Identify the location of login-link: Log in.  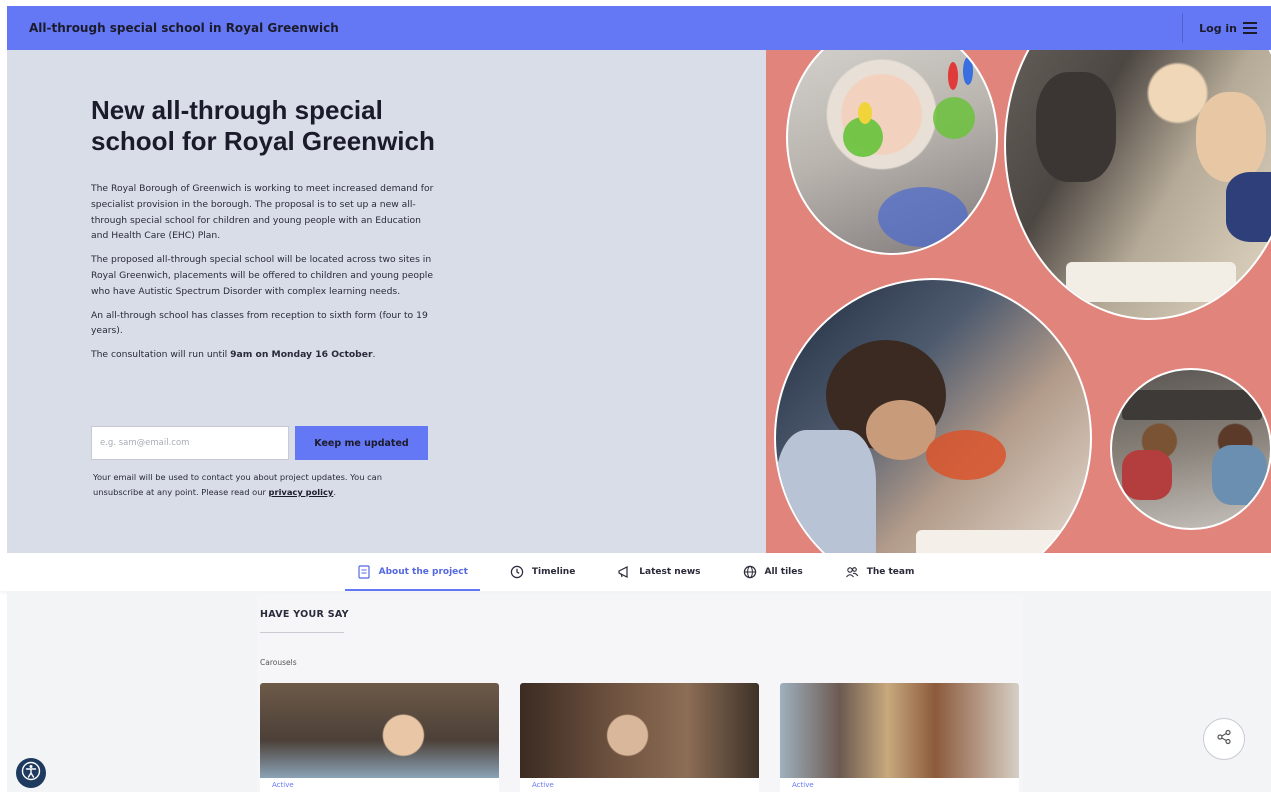
(1218, 28).